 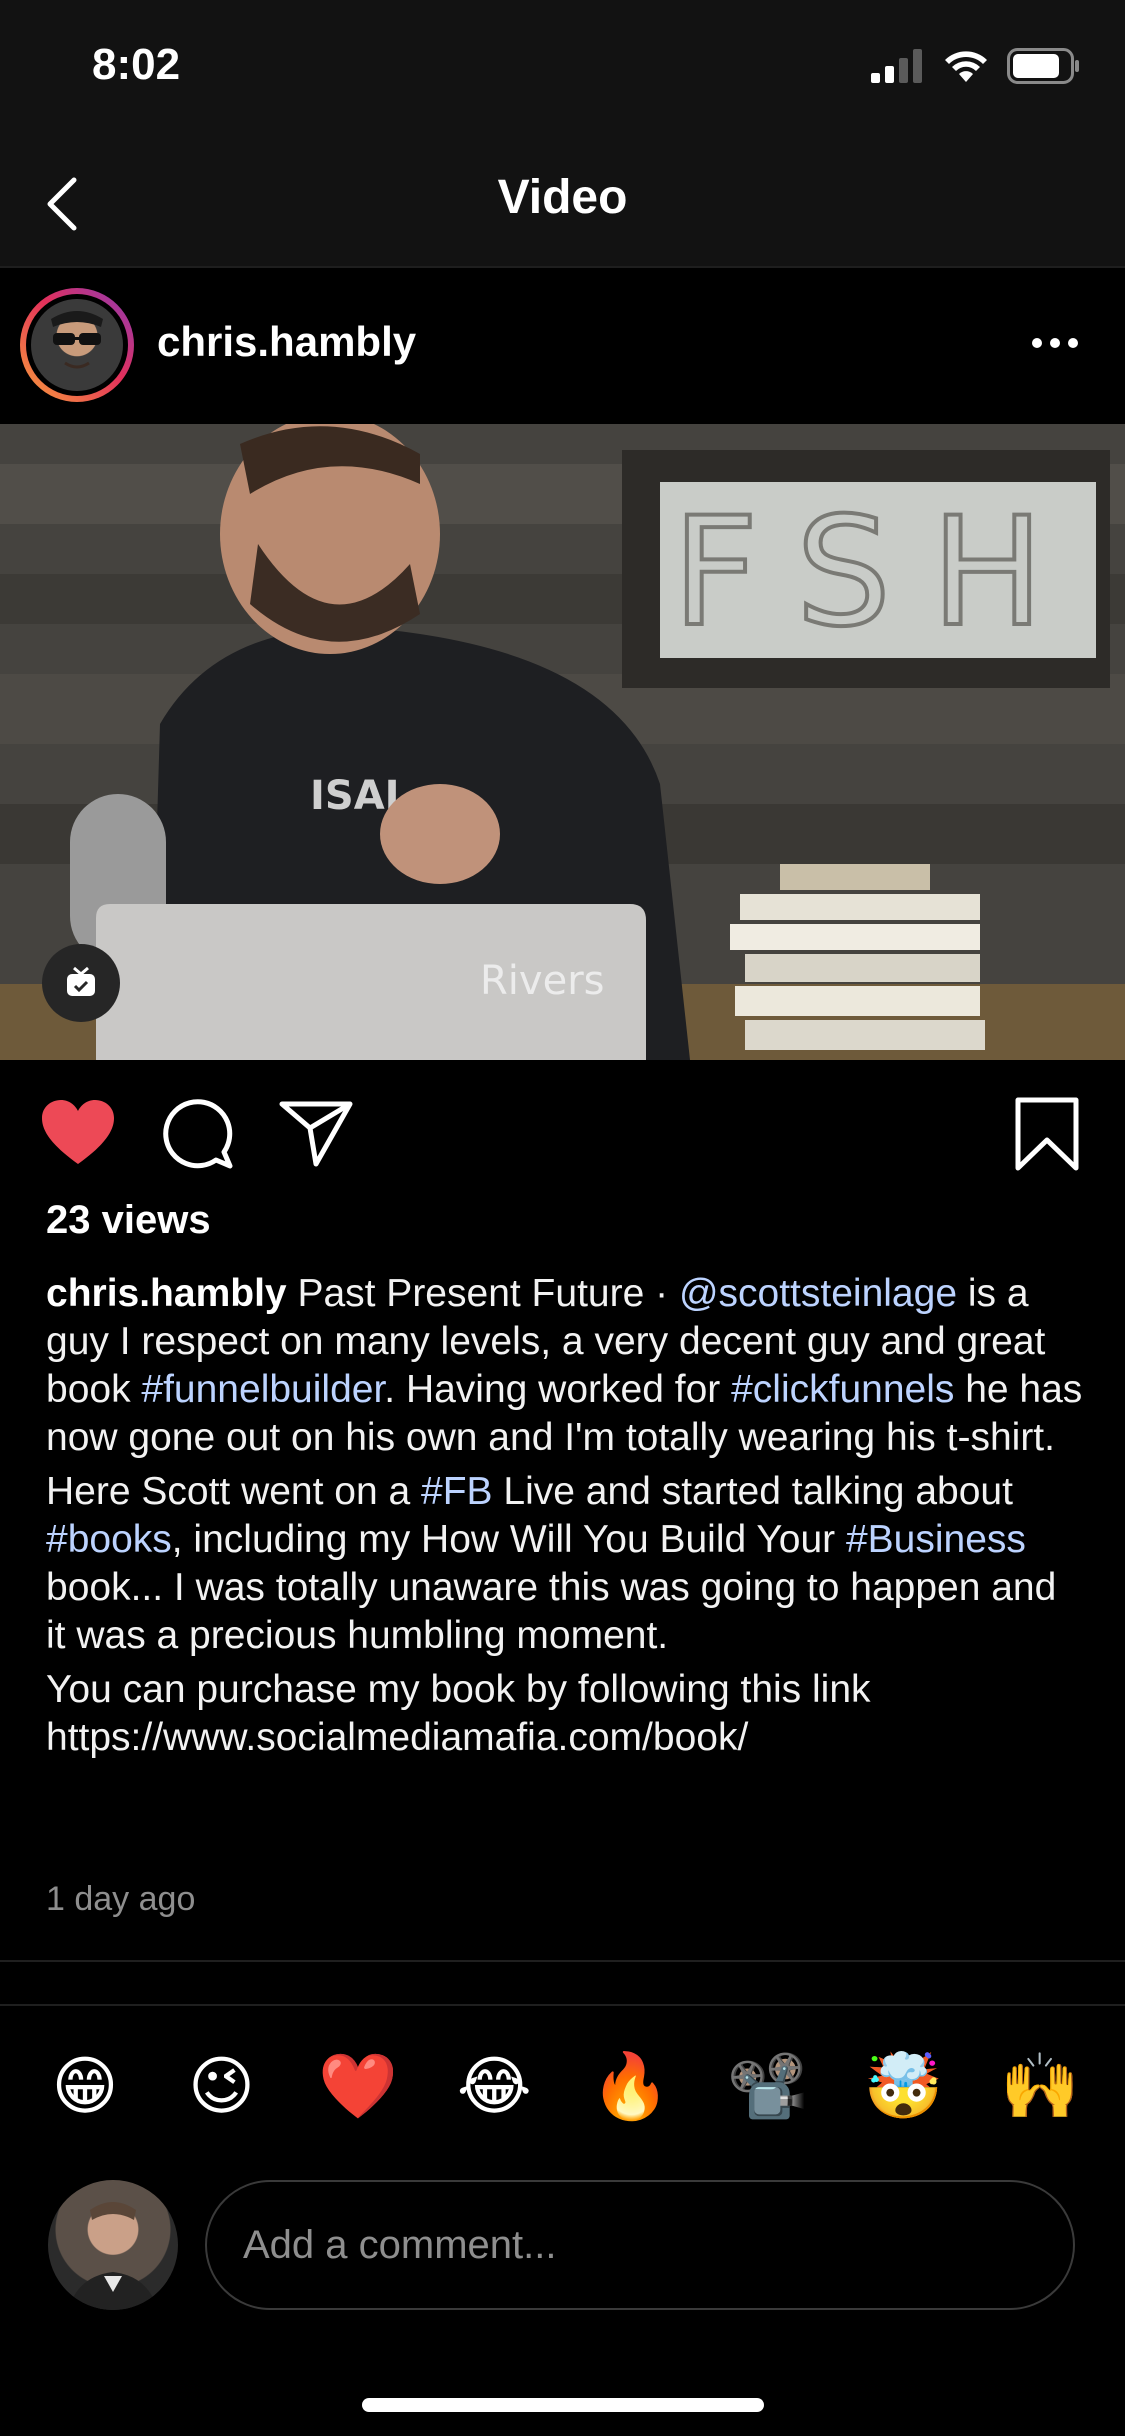 What do you see at coordinates (166, 1293) in the screenshot?
I see `caption-username: chris.hambly` at bounding box center [166, 1293].